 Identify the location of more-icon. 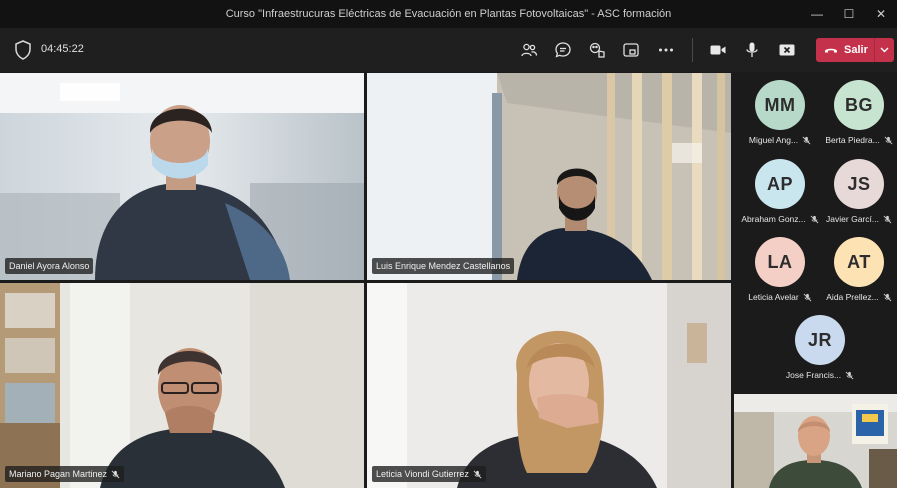
(666, 50).